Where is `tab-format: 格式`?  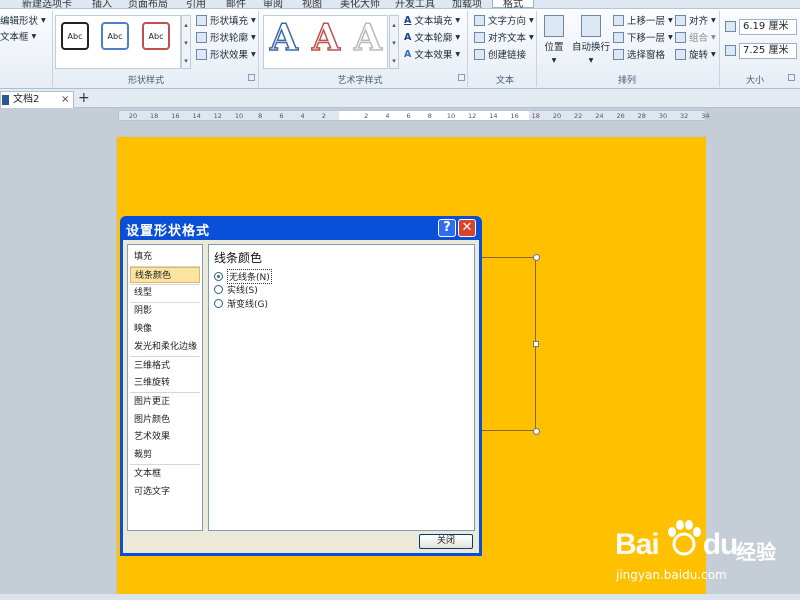
tab-format: 格式 is located at coordinates (513, 4).